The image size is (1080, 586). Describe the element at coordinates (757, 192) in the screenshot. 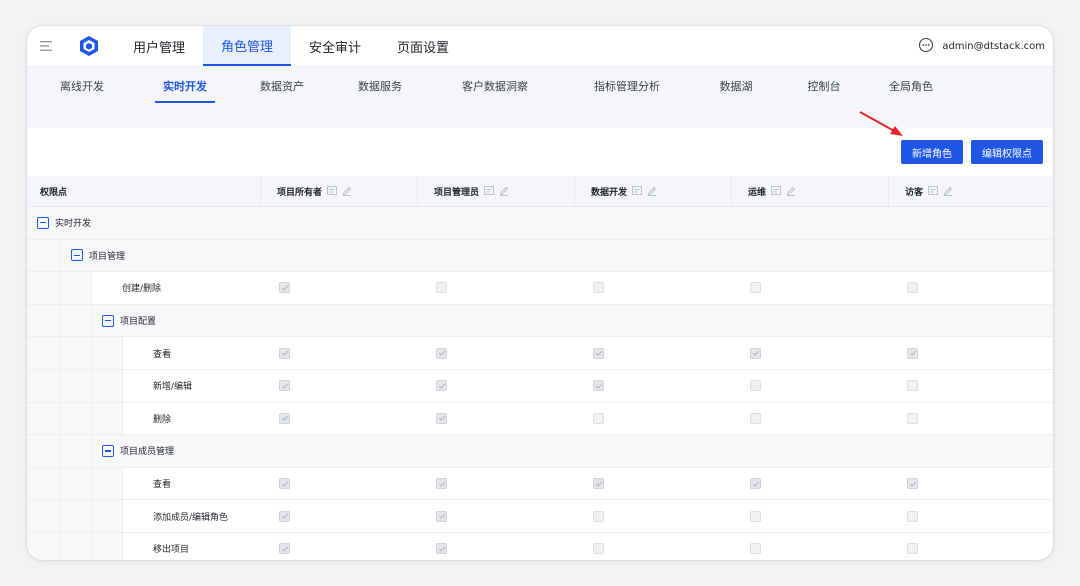

I see `role-name: 运维` at that location.